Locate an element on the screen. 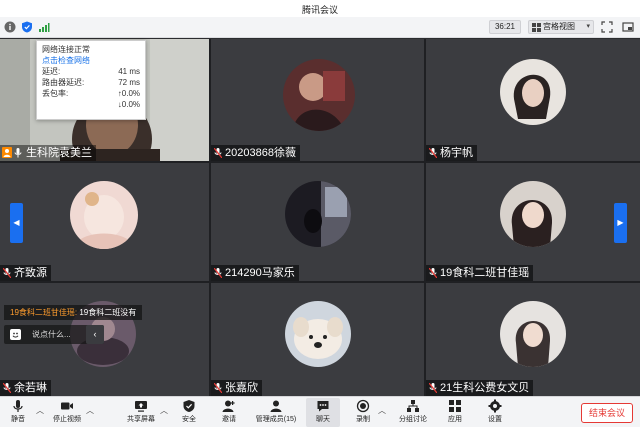 The height and width of the screenshot is (427, 640). chat-bubble-icon is located at coordinates (323, 406).